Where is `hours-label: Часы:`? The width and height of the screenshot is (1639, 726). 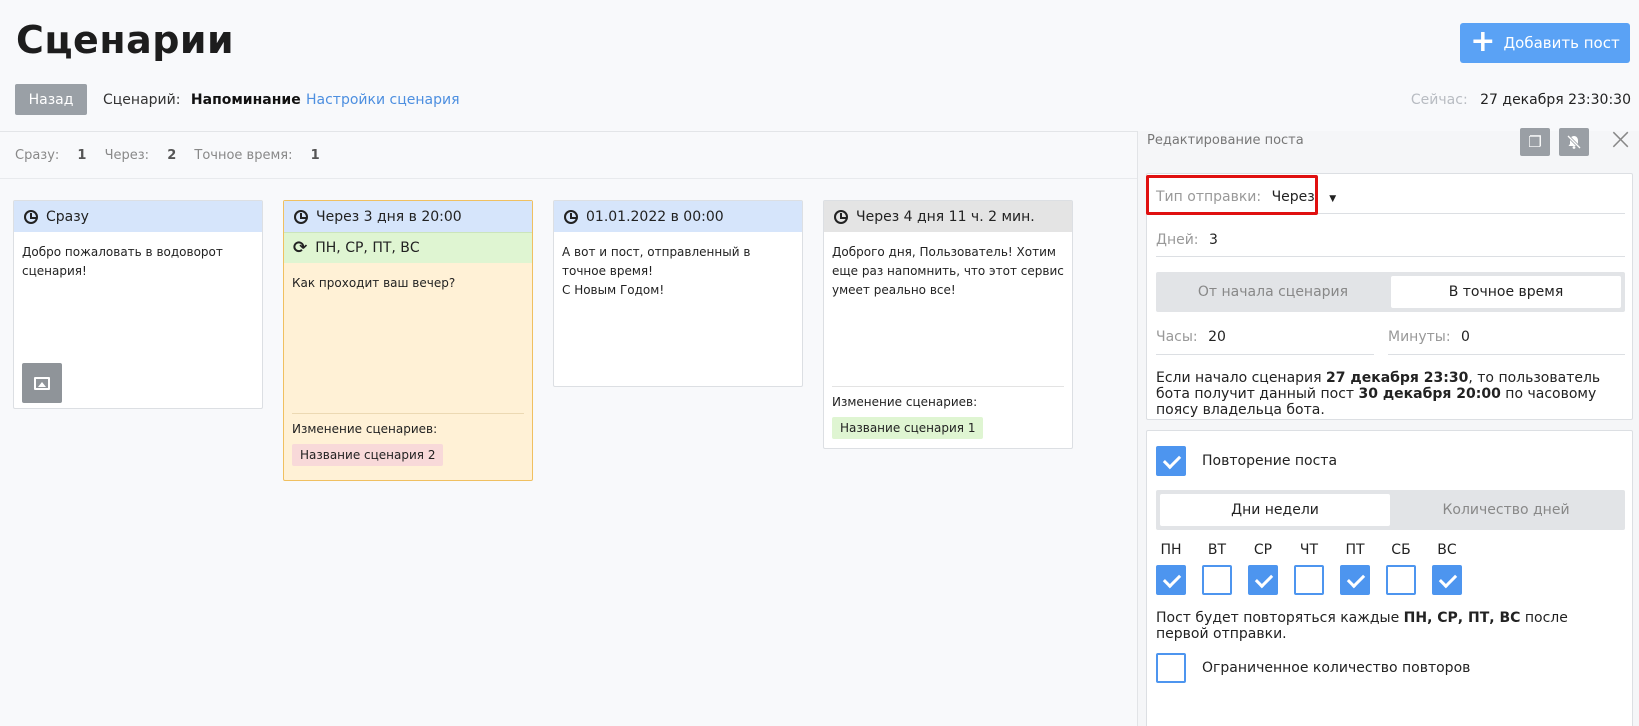
hours-label: Часы: is located at coordinates (1177, 337).